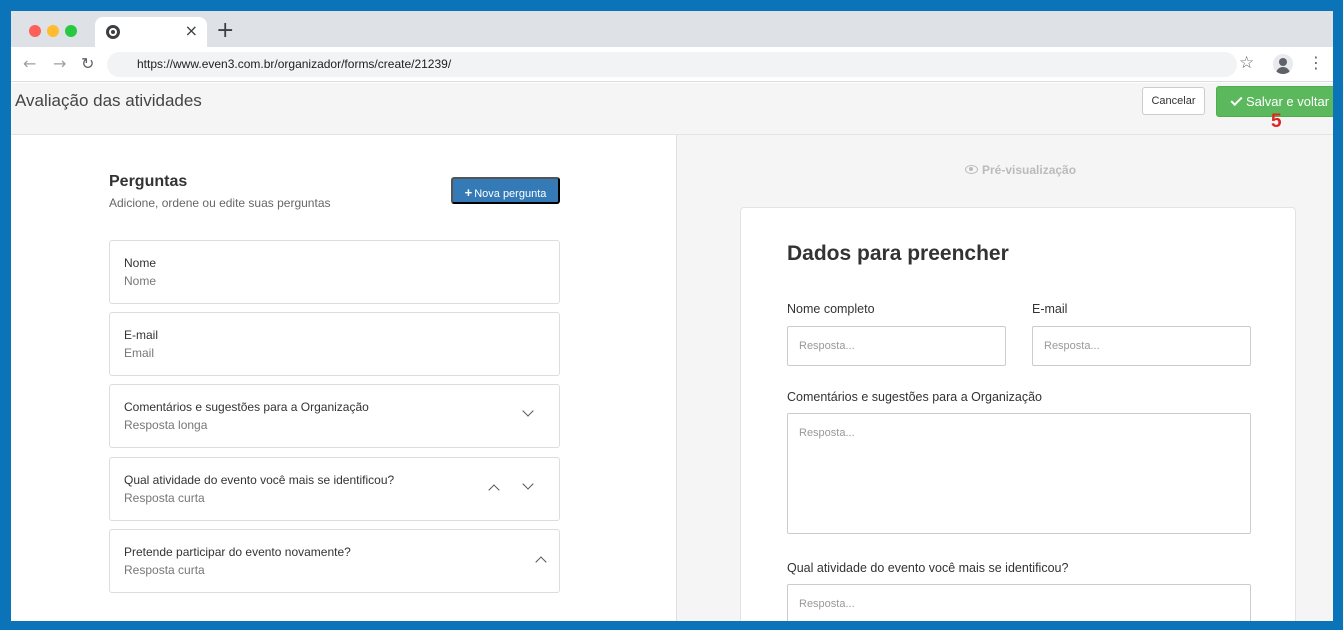  What do you see at coordinates (1029, 170) in the screenshot?
I see `preview-label-text: Pré-visualização` at bounding box center [1029, 170].